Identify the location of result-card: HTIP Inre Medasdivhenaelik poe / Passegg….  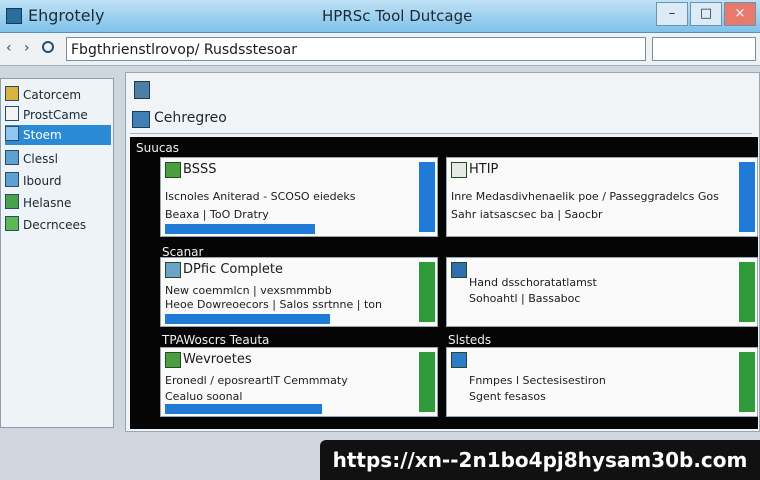
(602, 197).